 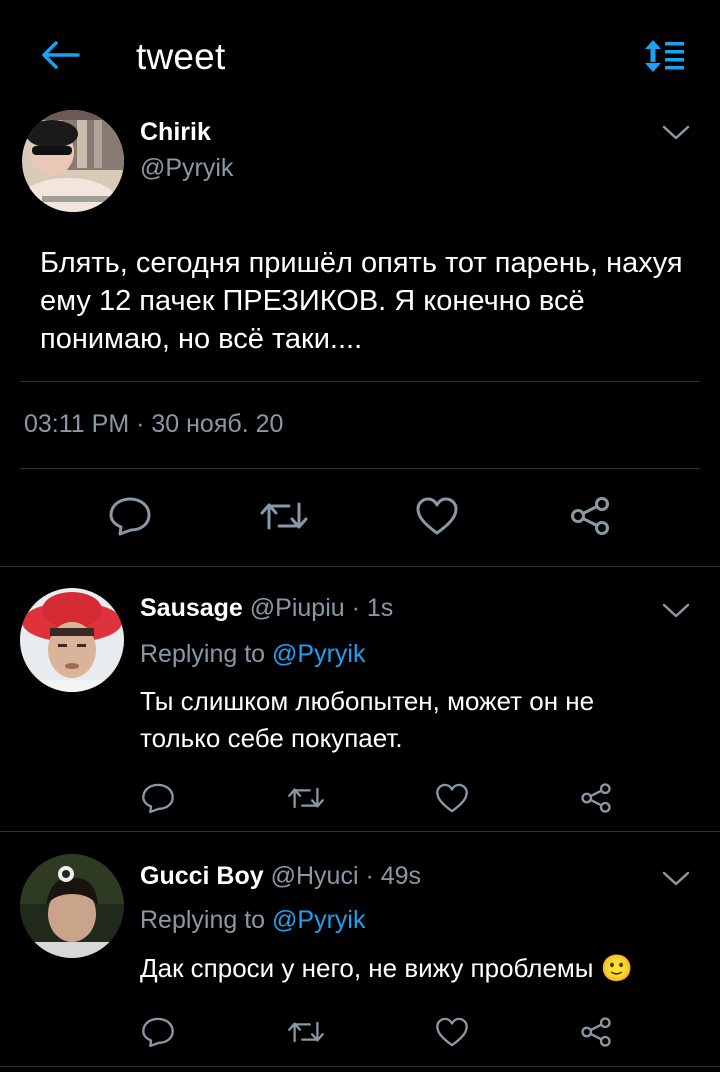 I want to click on reply-text: Дак спроси у него, не вижу проблемы 🙂, so click(x=387, y=968).